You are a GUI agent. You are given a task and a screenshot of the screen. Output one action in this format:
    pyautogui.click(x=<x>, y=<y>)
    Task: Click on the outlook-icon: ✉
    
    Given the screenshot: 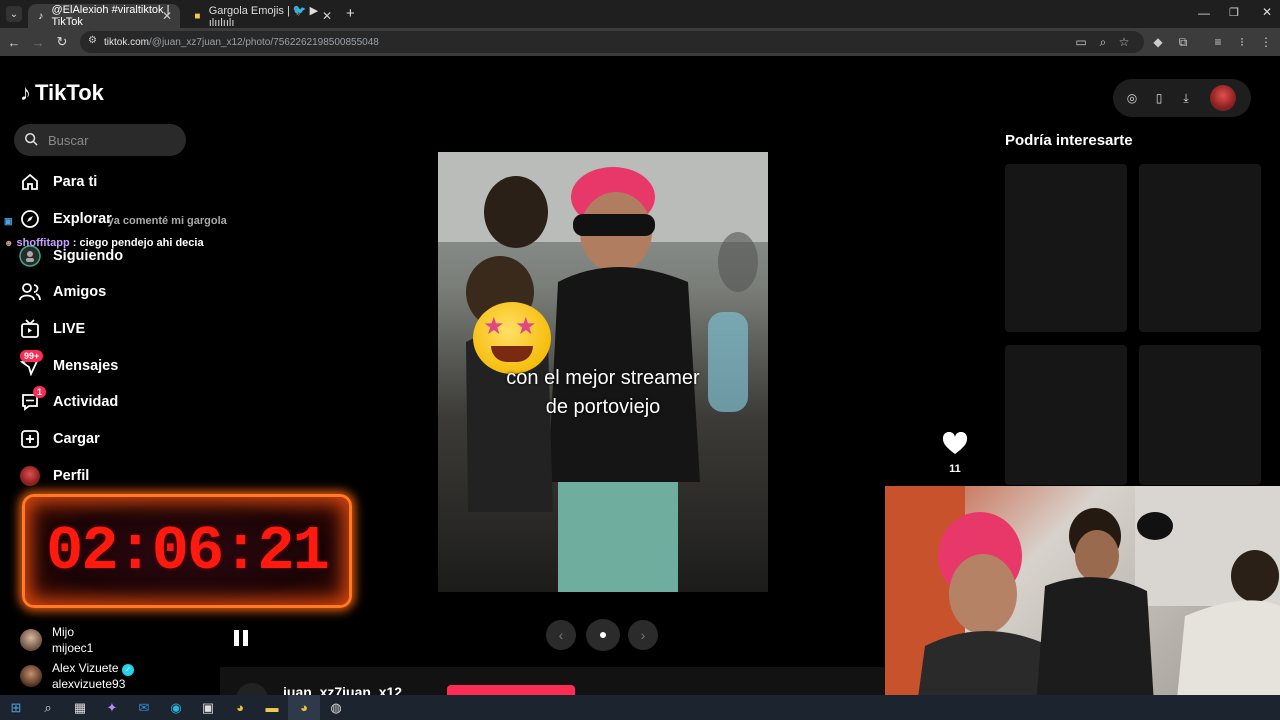 What is the action you would take?
    pyautogui.click(x=144, y=707)
    